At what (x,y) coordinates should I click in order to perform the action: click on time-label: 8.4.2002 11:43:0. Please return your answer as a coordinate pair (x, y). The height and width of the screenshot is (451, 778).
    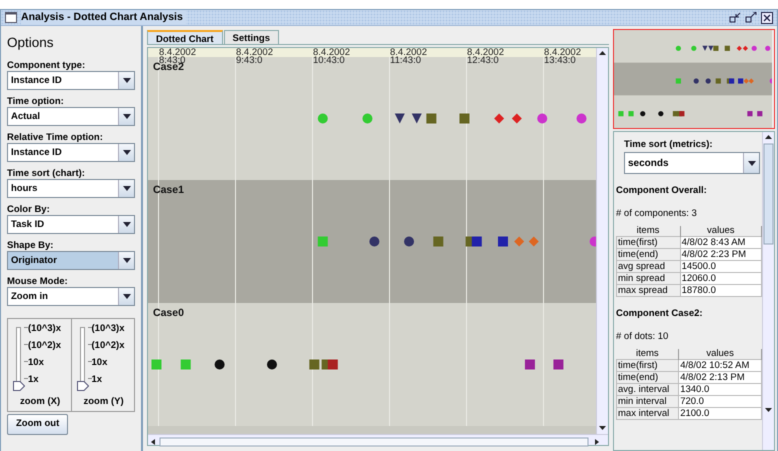
    Looking at the image, I should click on (408, 57).